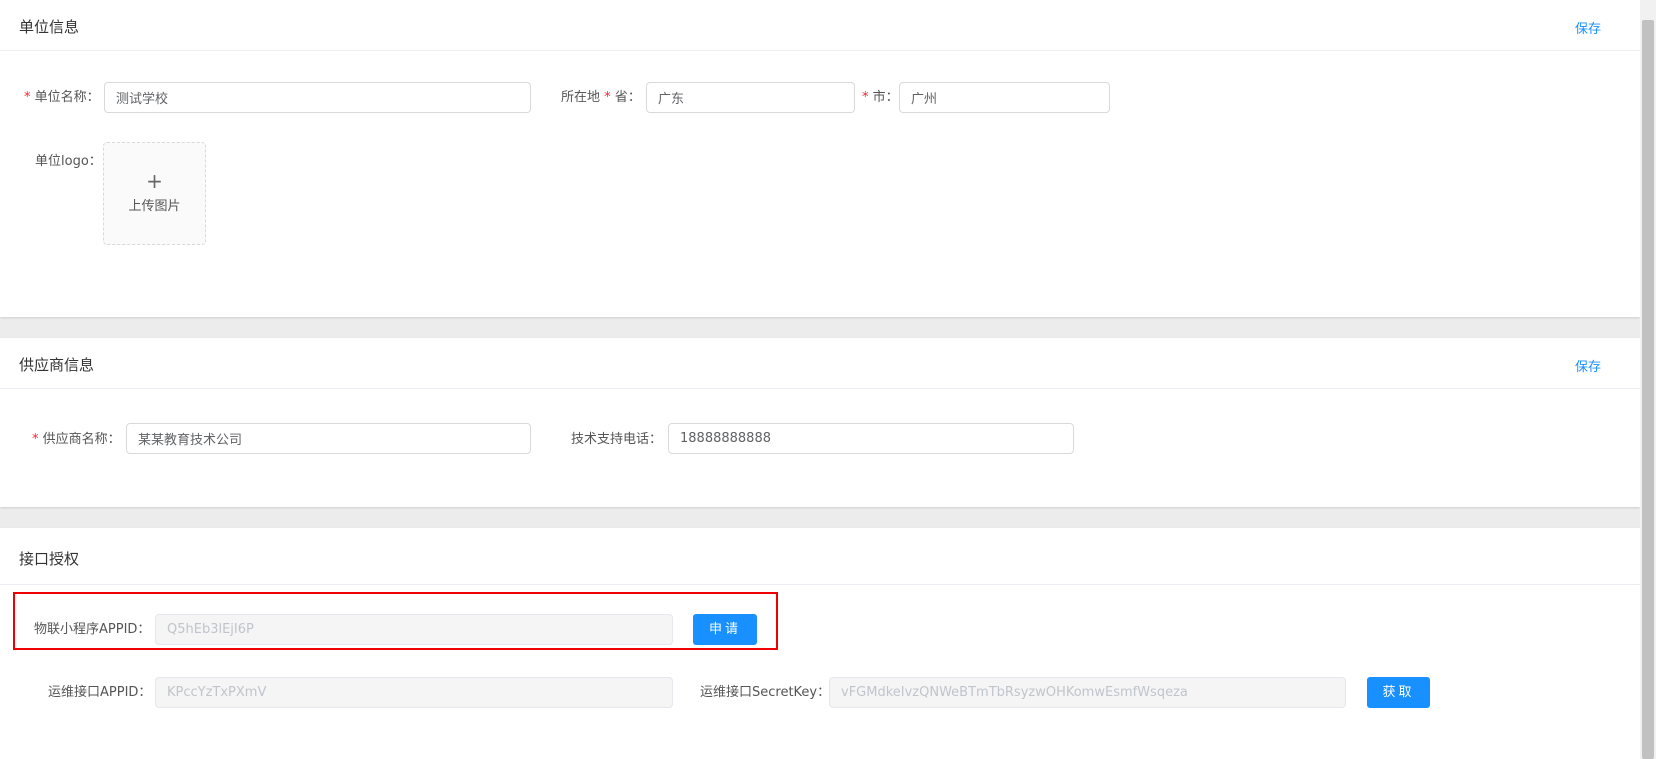  Describe the element at coordinates (68, 161) in the screenshot. I see `unit-logo-label: 单位logo：` at that location.